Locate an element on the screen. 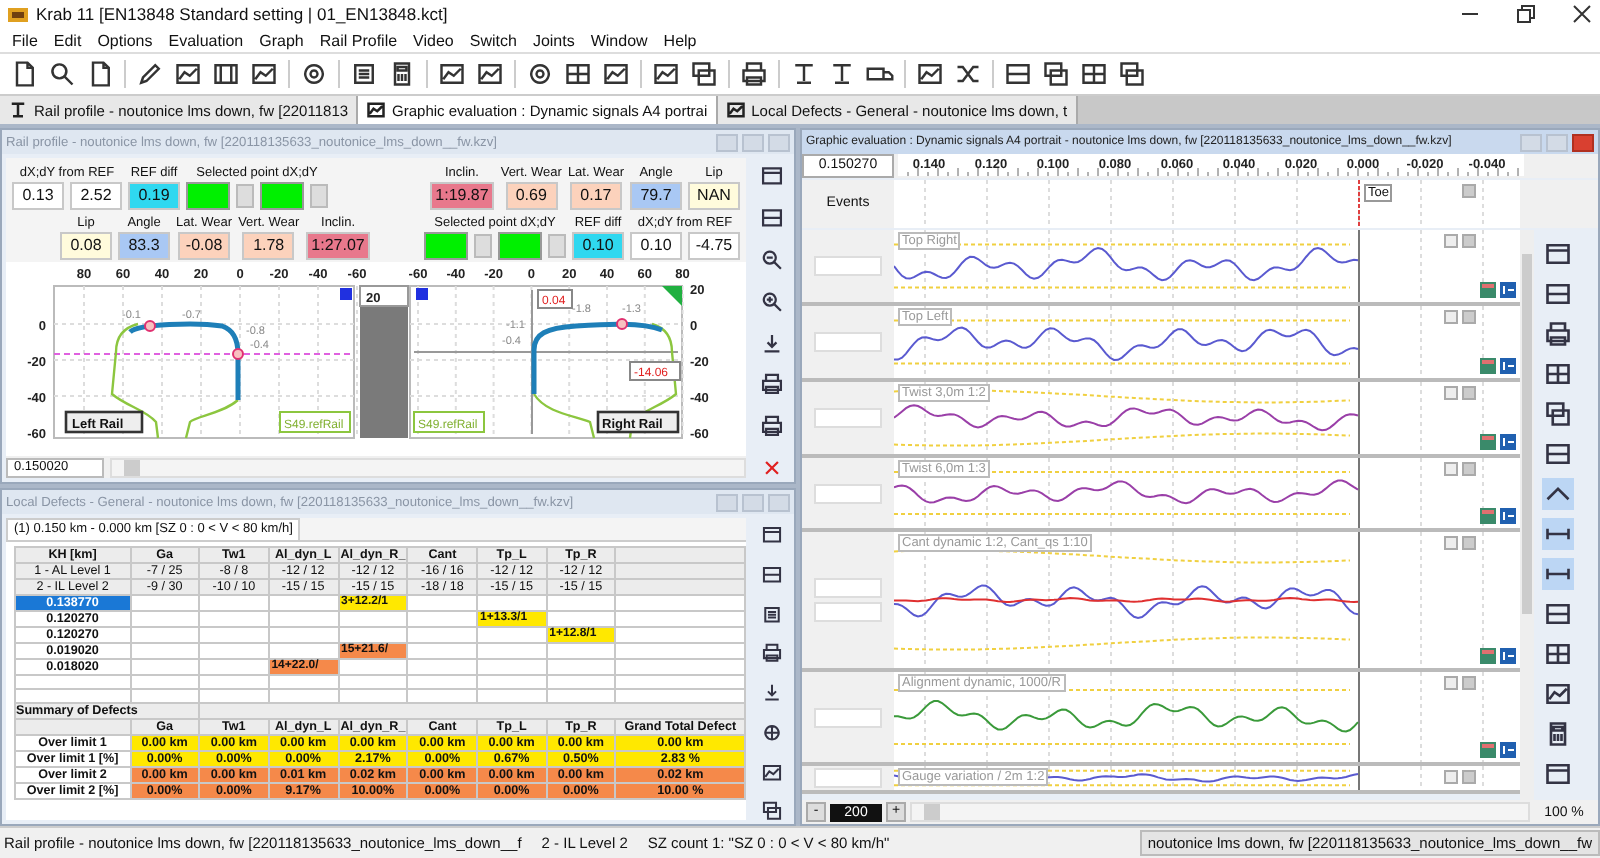 The height and width of the screenshot is (858, 1600). menu-item: Graph is located at coordinates (281, 40).